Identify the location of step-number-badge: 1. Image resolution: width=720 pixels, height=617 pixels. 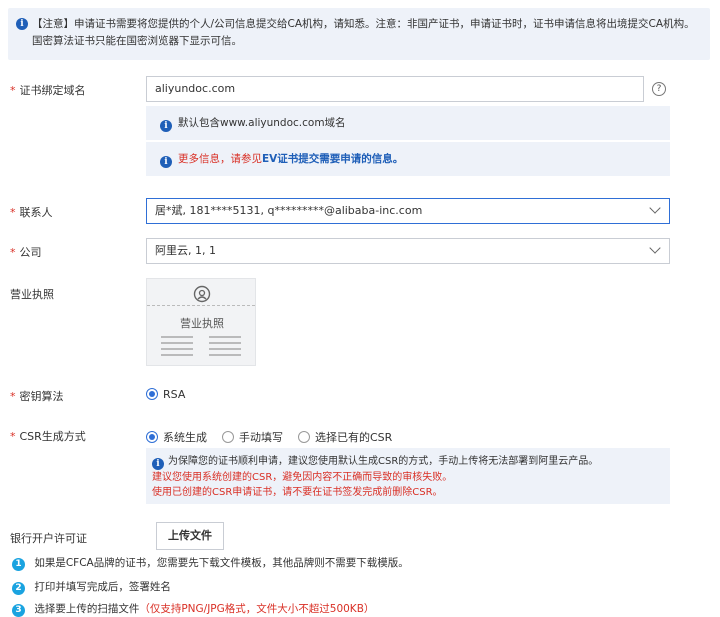
(18, 564).